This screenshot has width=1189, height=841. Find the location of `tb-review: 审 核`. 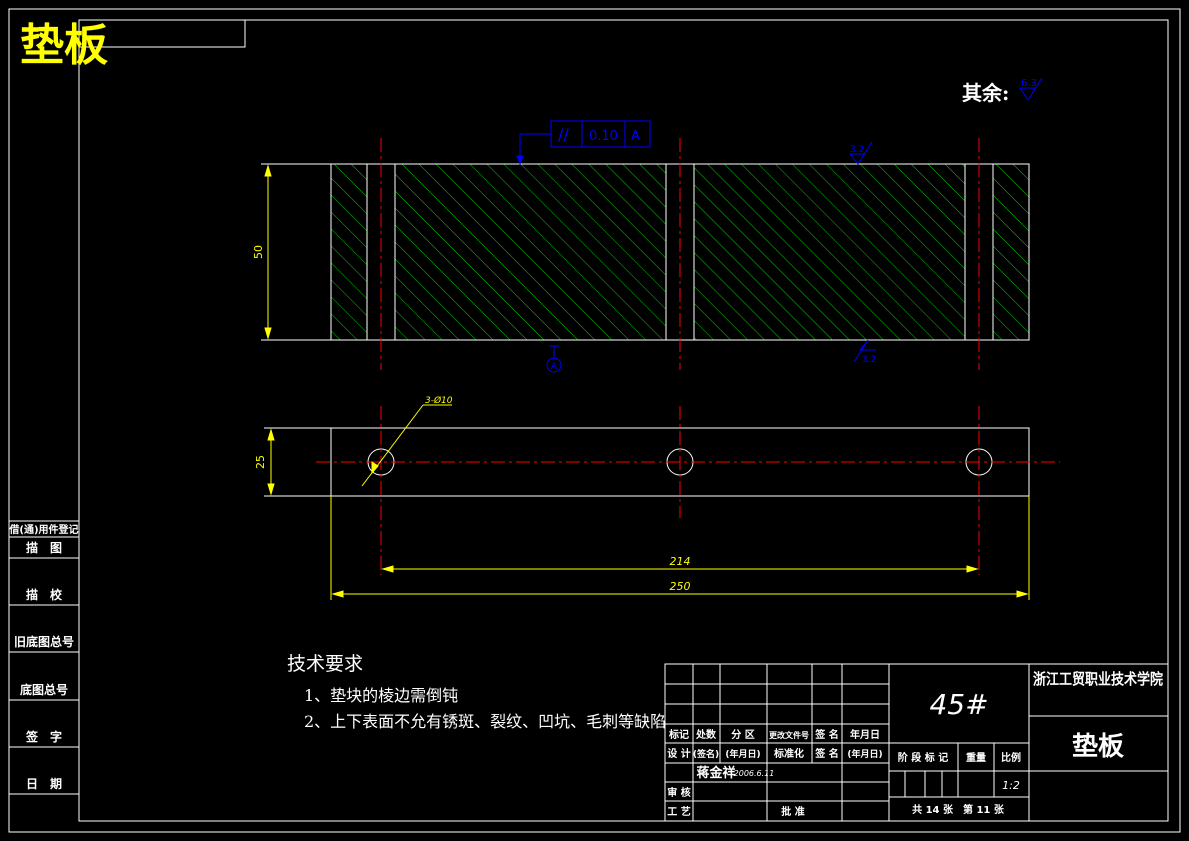

tb-review: 审 核 is located at coordinates (678, 792).